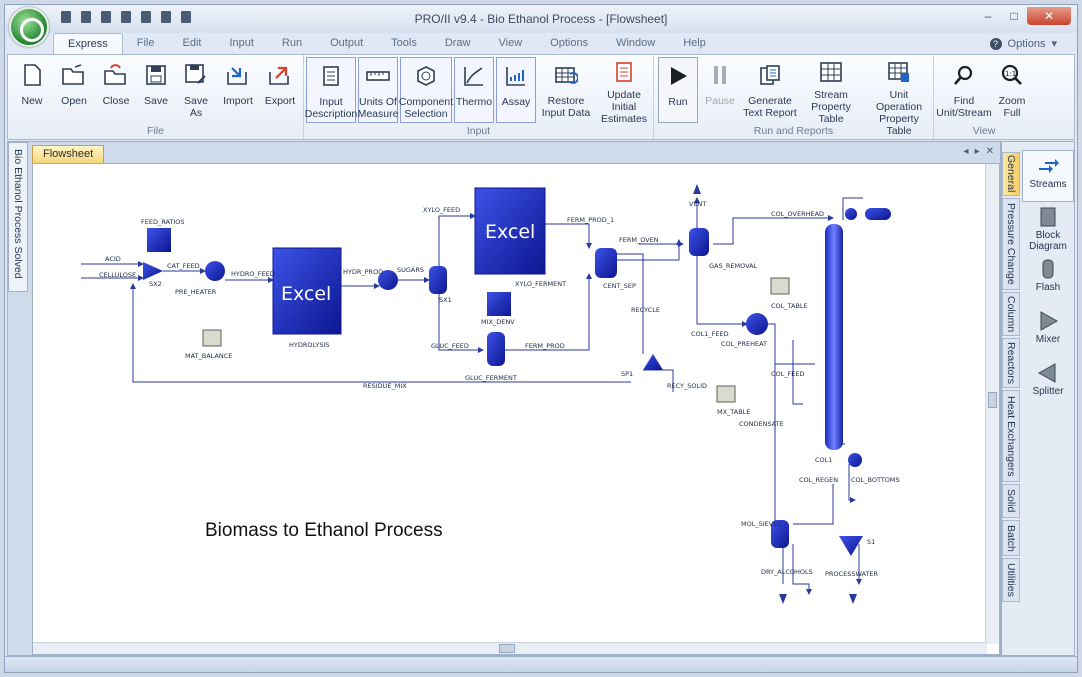  What do you see at coordinates (831, 113) in the screenshot?
I see `stream-table-label-2: Property Table` at bounding box center [831, 113].